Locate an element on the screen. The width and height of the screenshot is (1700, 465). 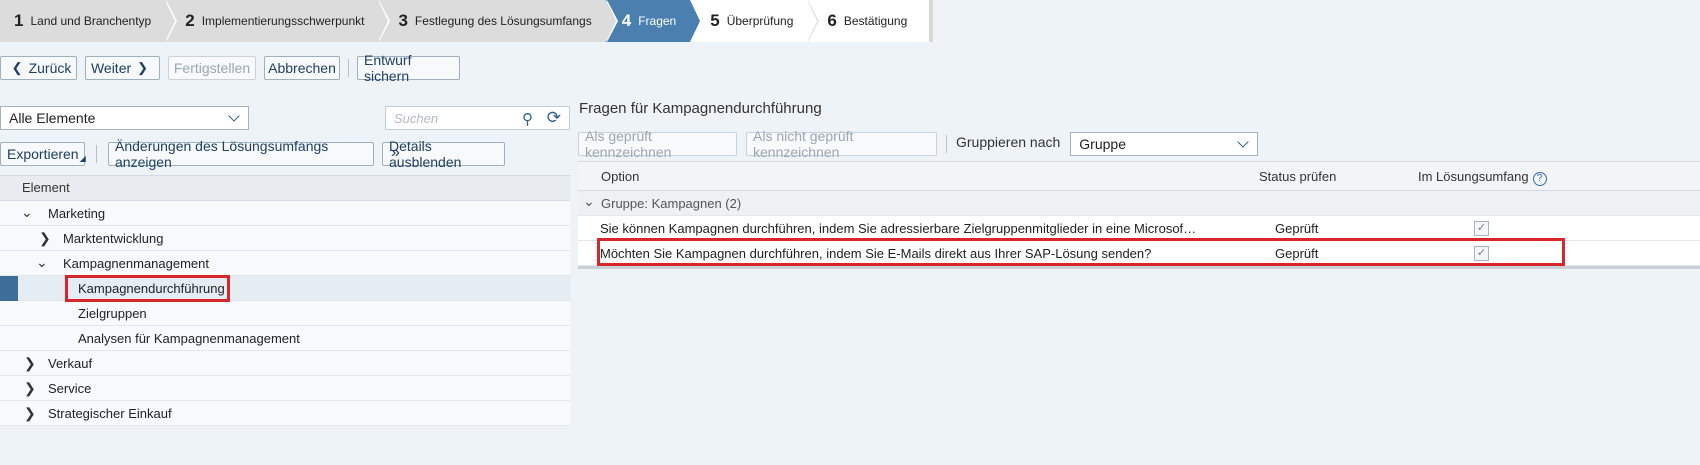
wizard-step-1: 1 Land und Branchentyp is located at coordinates (89, 21).